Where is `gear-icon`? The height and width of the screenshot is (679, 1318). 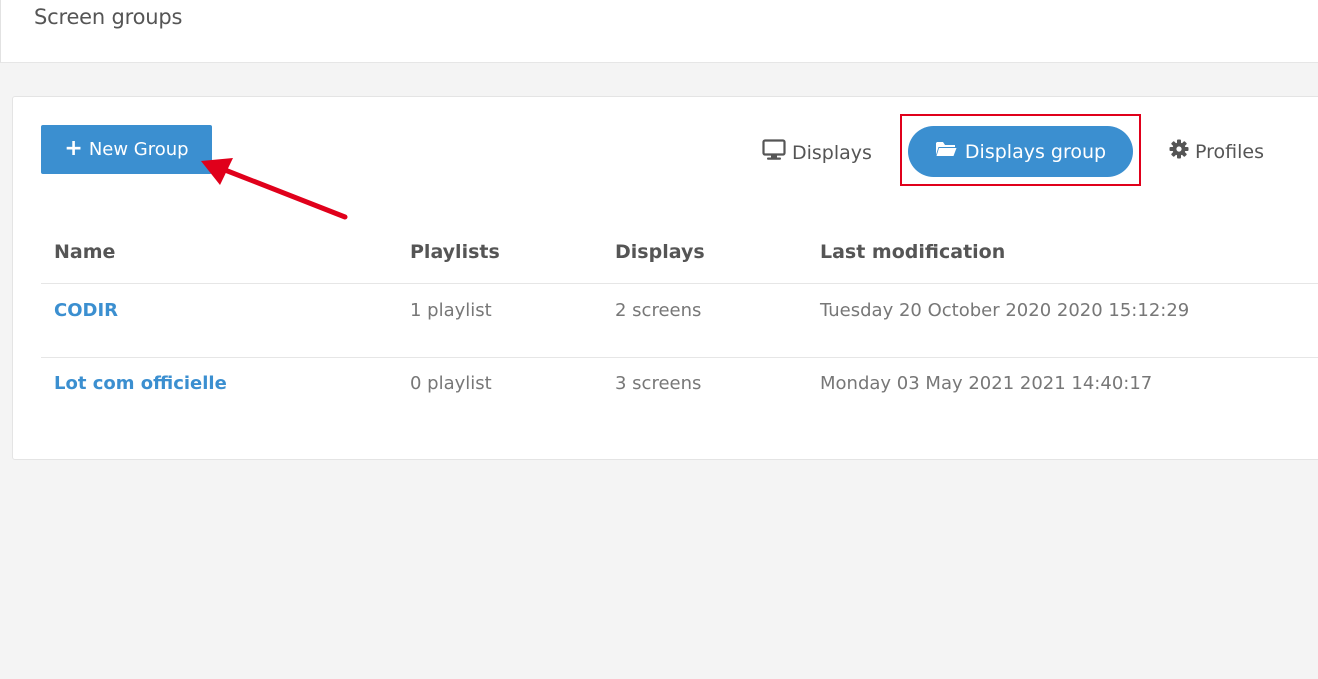
gear-icon is located at coordinates (1179, 151).